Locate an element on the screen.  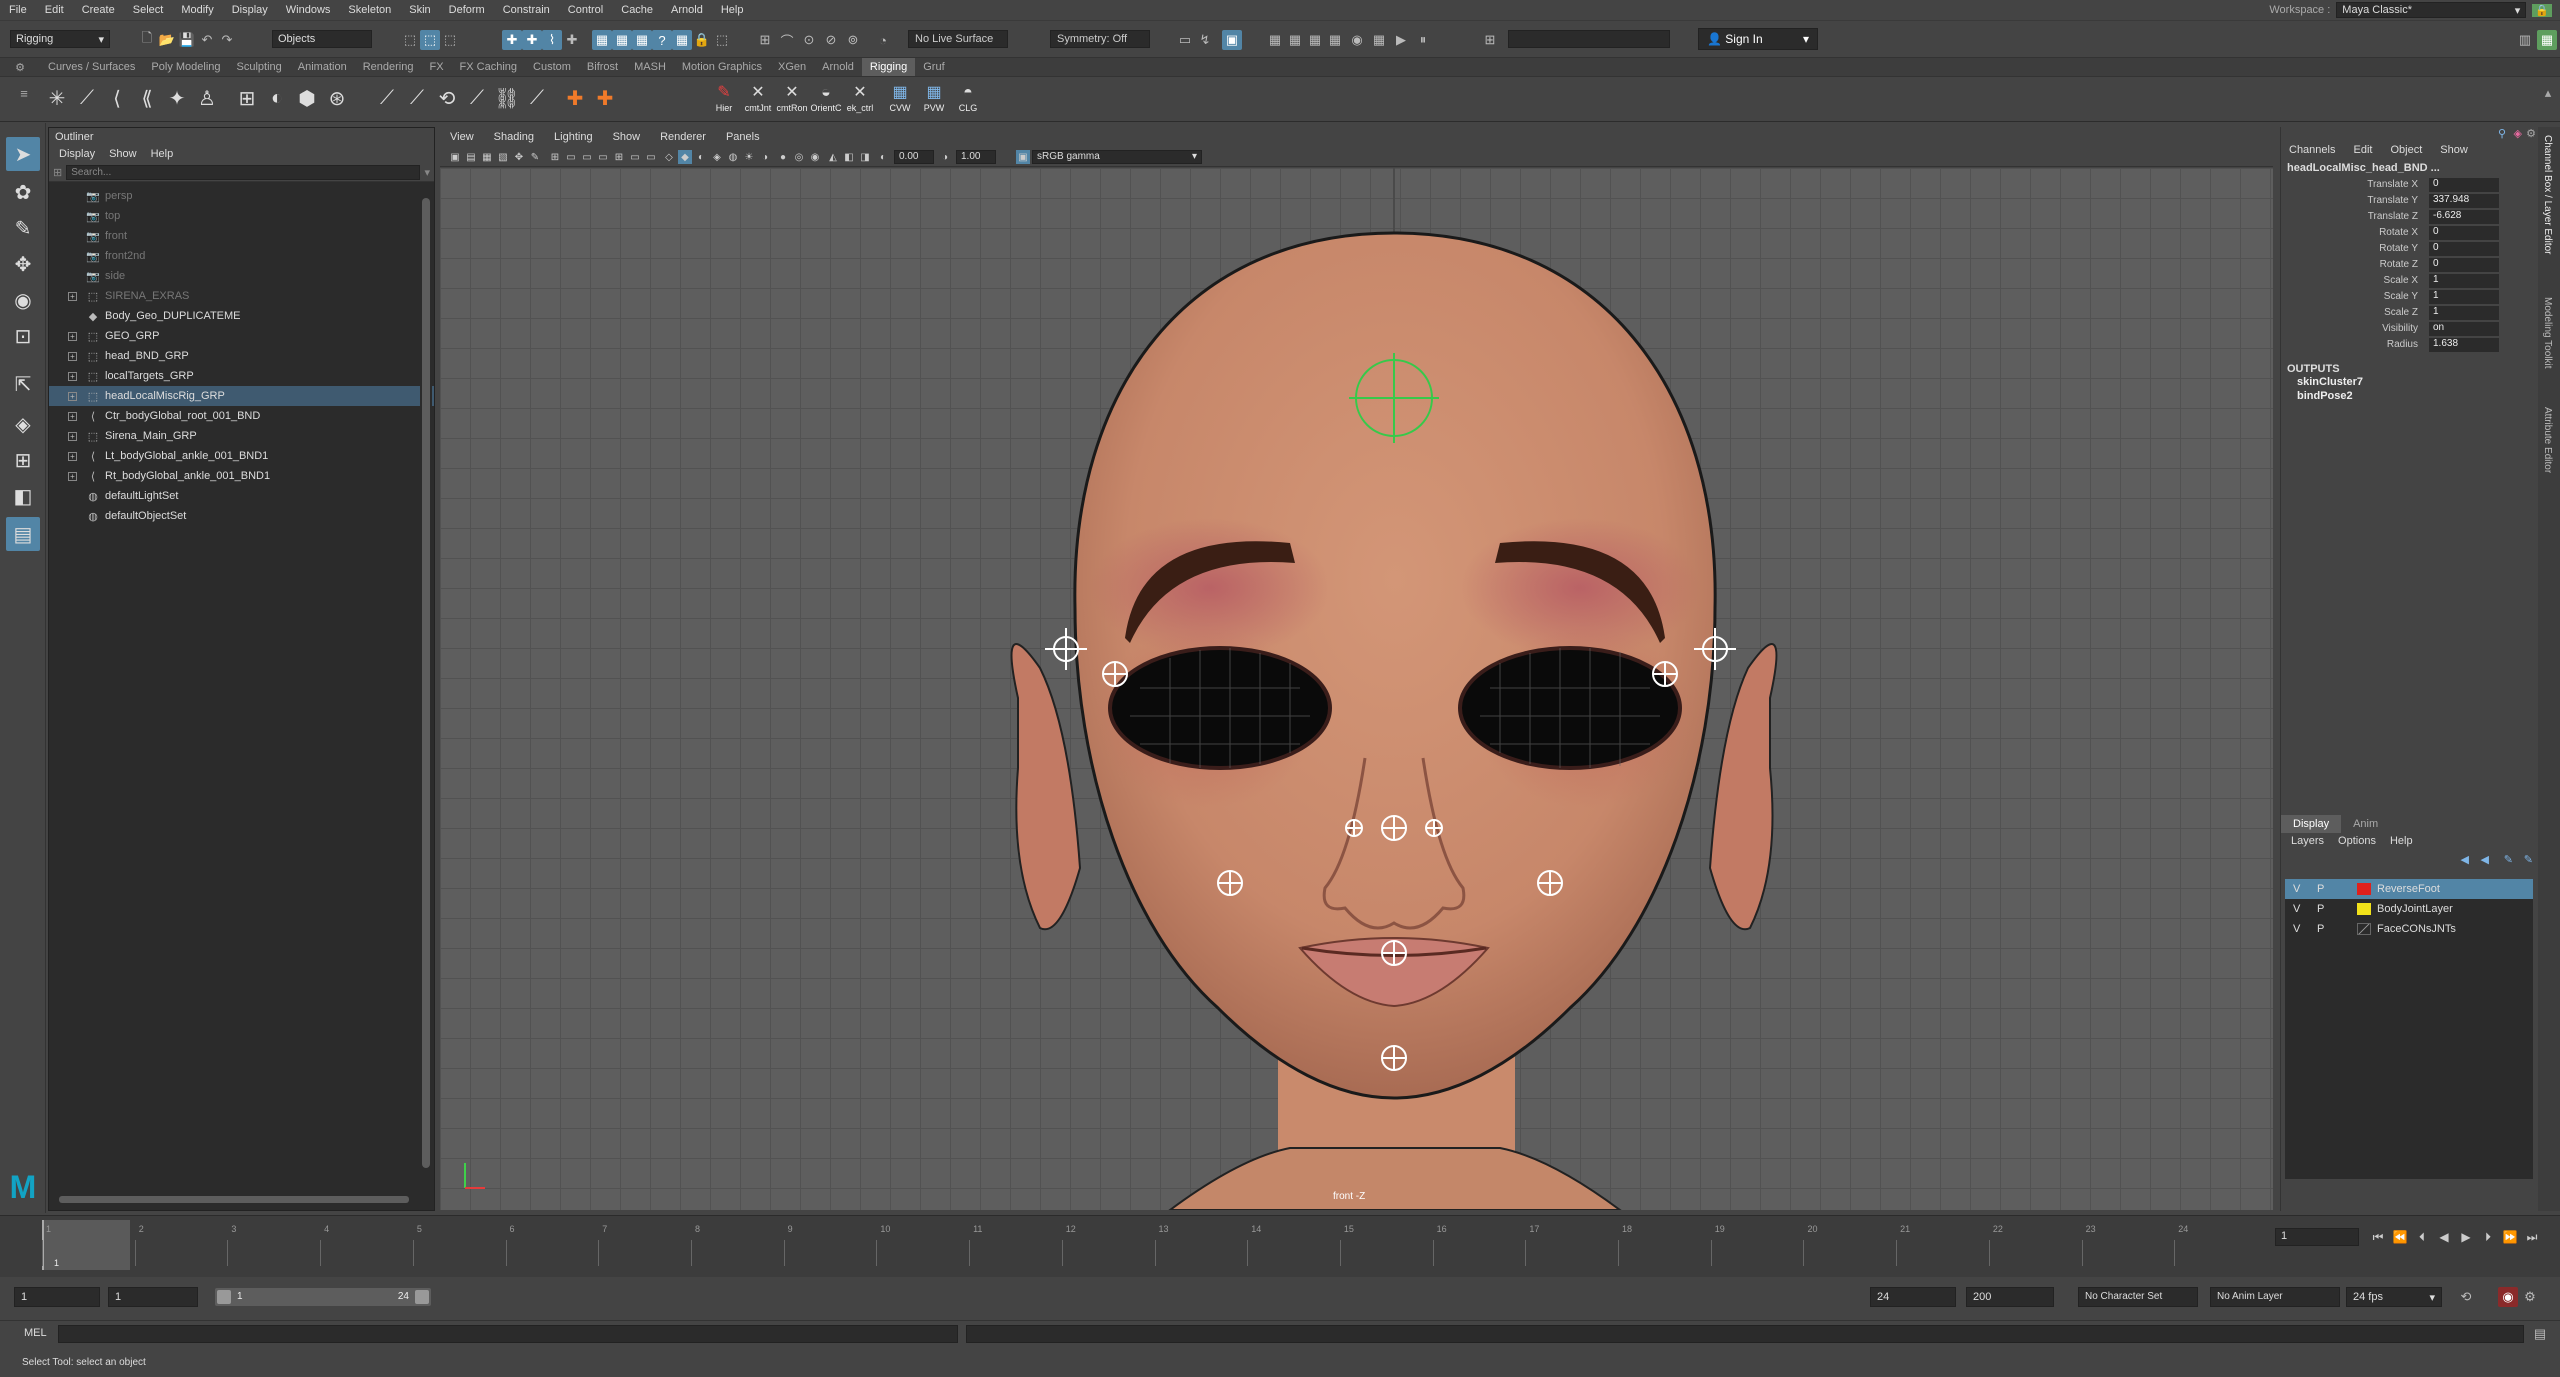
go-to-start-icon: ⏮ is located at coordinates (2378, 1237).